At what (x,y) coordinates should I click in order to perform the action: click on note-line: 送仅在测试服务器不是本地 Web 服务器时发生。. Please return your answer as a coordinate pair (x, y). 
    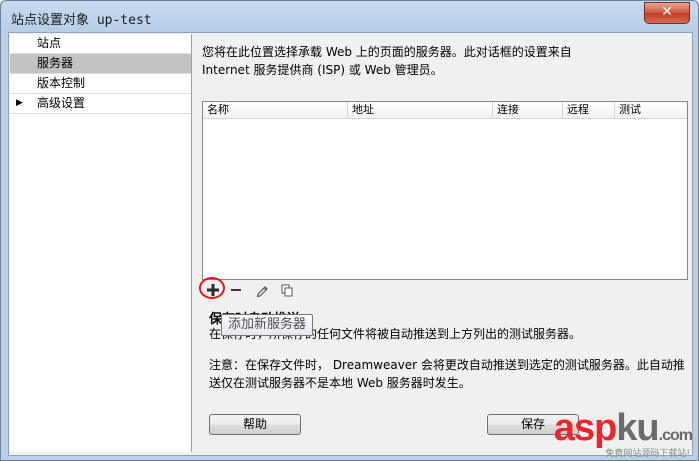
    Looking at the image, I should click on (340, 383).